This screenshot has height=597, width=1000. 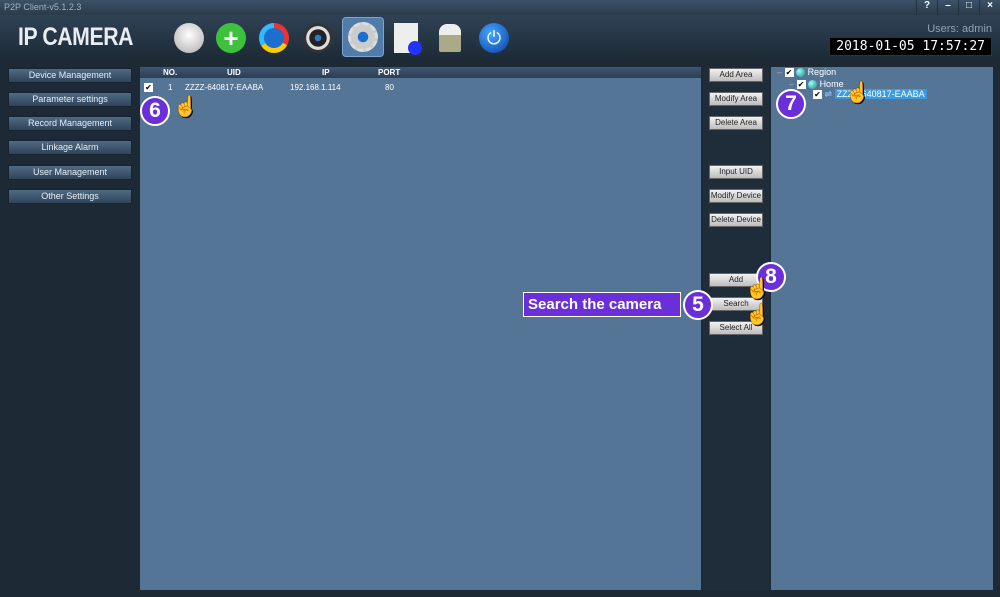 I want to click on help-button: ?, so click(x=926, y=7).